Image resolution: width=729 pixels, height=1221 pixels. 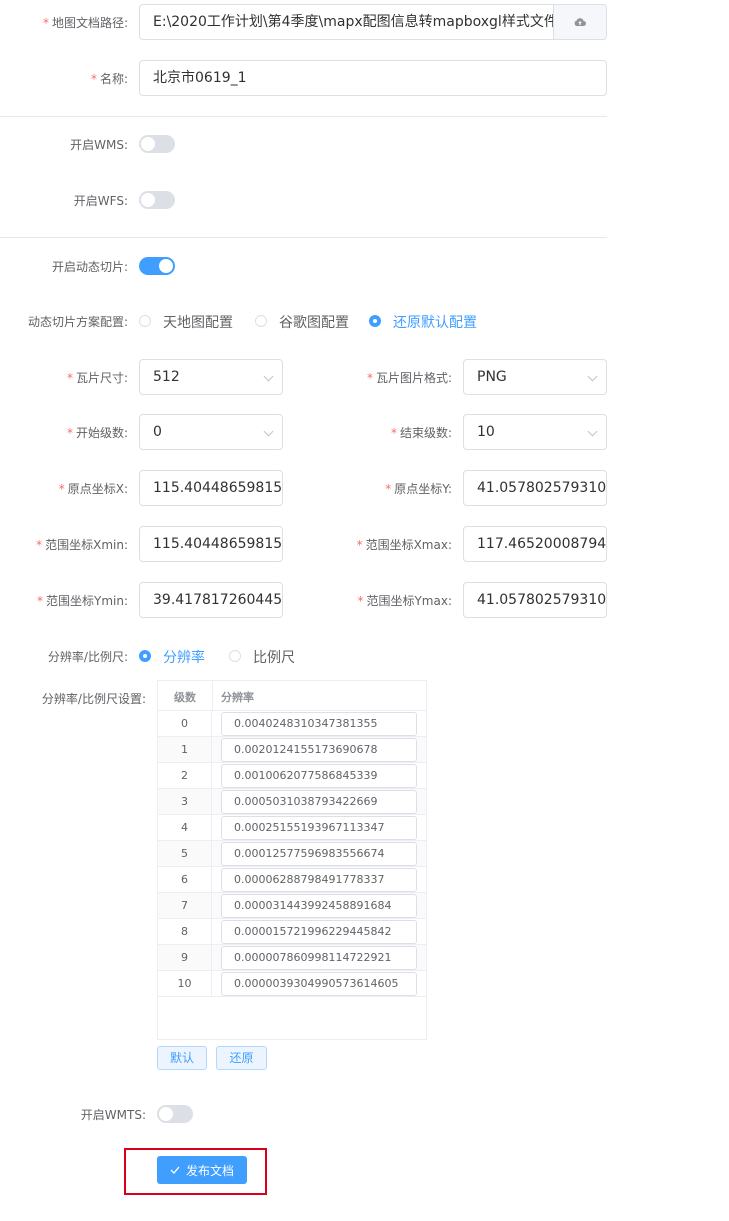 I want to click on table-row: 4 0.00025155193967113347, so click(x=292, y=828).